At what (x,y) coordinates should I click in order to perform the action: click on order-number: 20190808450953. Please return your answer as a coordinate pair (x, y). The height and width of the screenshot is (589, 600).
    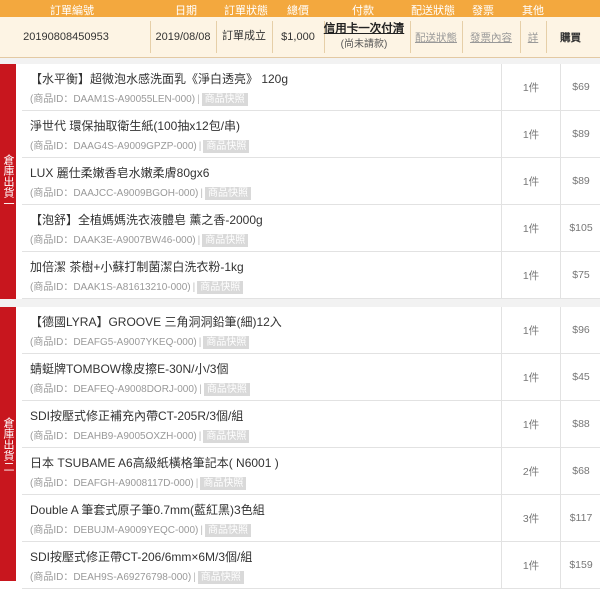
    Looking at the image, I should click on (66, 37).